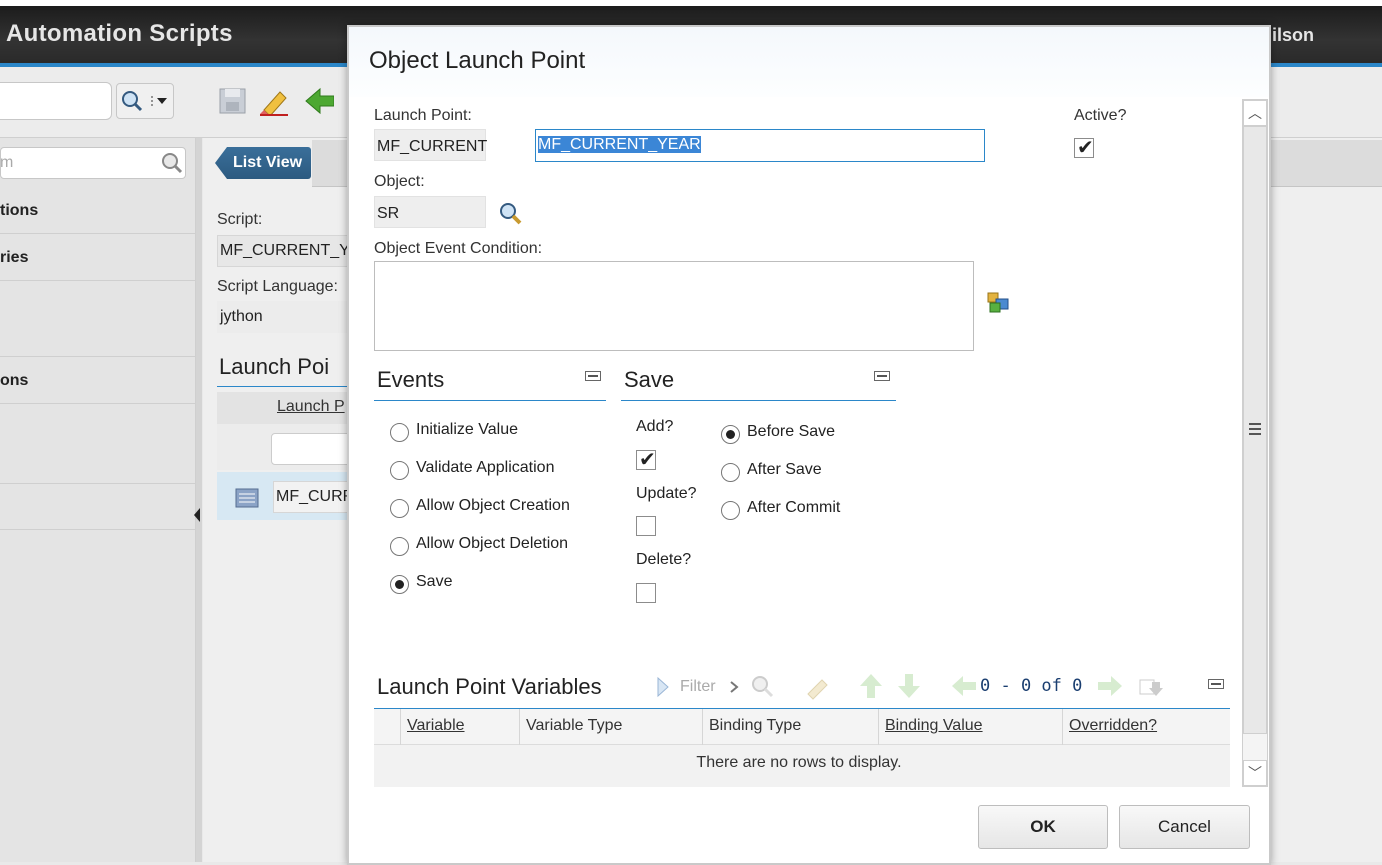 The width and height of the screenshot is (1382, 865). I want to click on table-row: MF_CURR, so click(287, 496).